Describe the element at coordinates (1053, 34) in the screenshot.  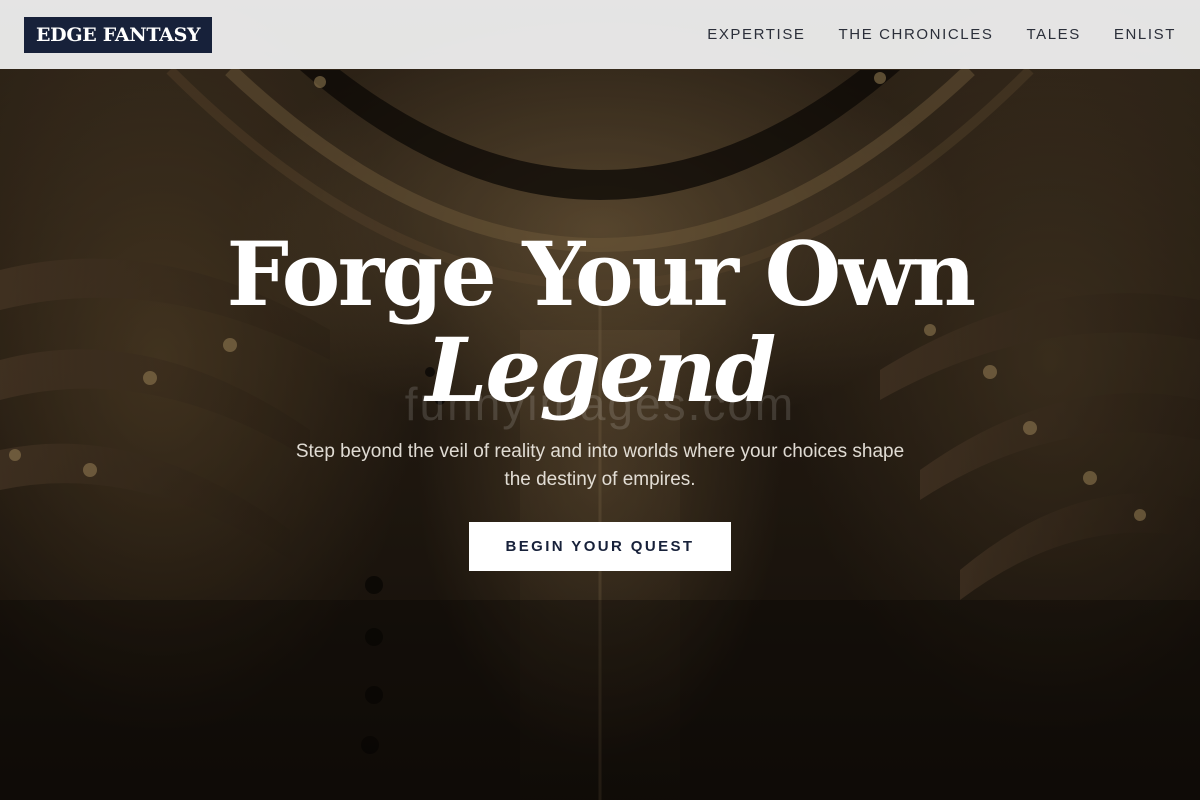
I see `nav-link-tales: TALES` at that location.